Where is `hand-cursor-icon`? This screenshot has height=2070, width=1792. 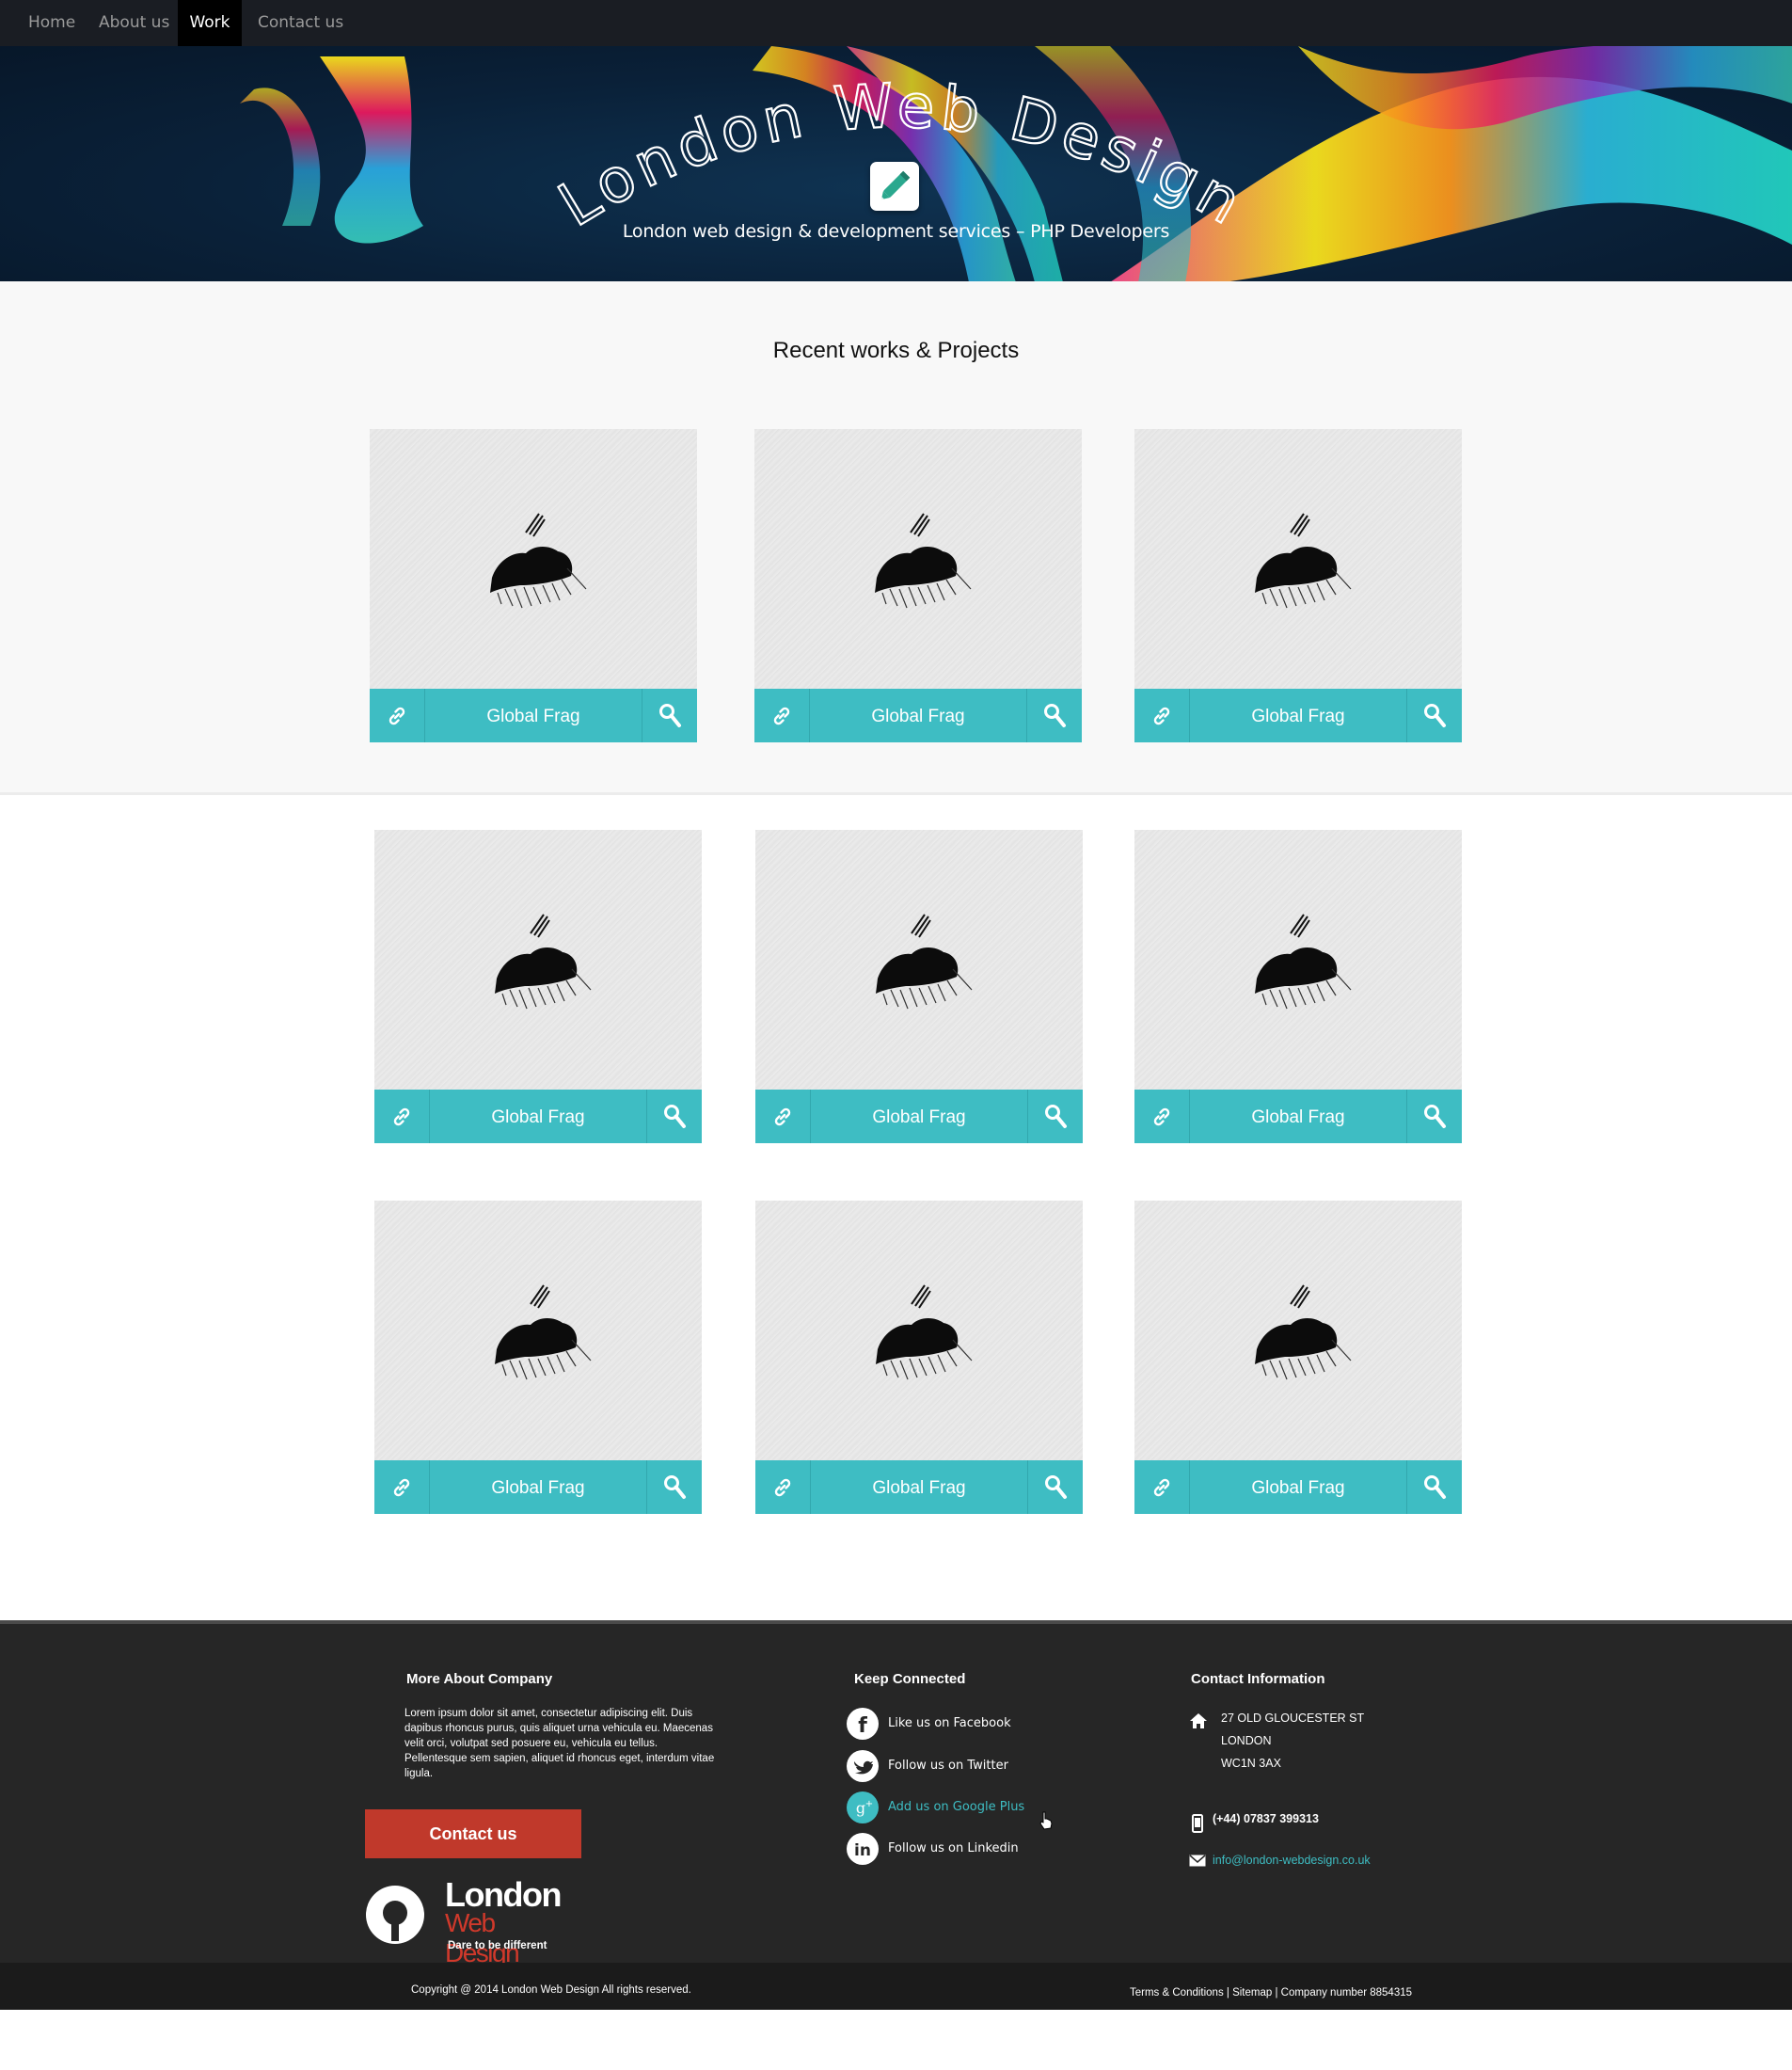 hand-cursor-icon is located at coordinates (1046, 1820).